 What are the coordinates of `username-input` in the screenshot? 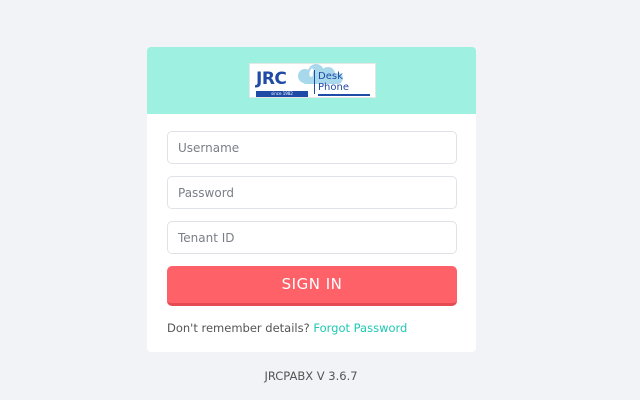 It's located at (312, 147).